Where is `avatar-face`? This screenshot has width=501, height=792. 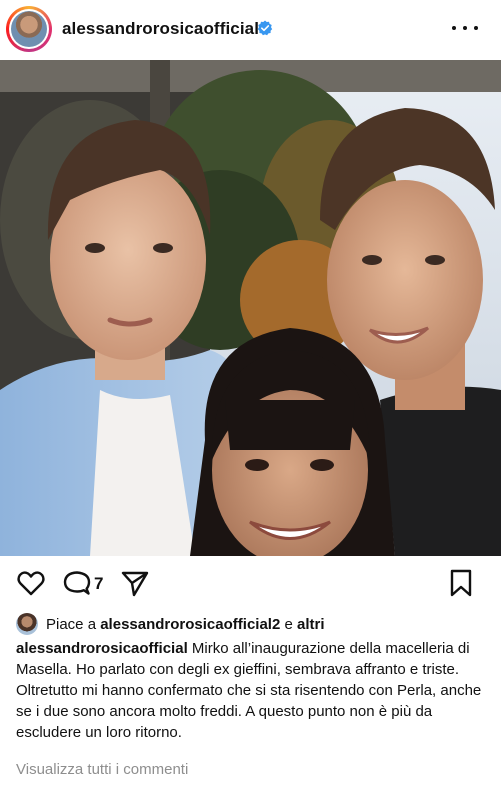 avatar-face is located at coordinates (29, 29).